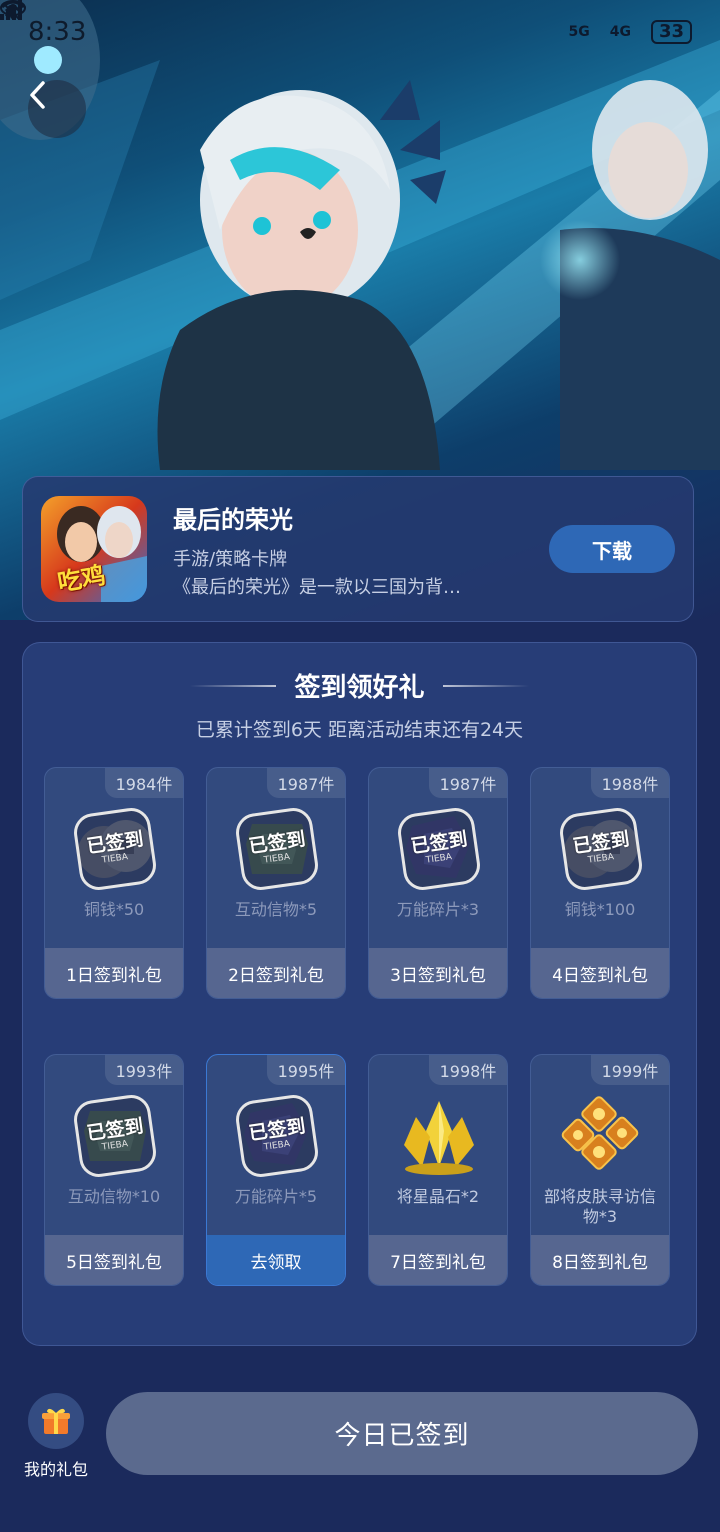 The width and height of the screenshot is (720, 1532). What do you see at coordinates (56, 1468) in the screenshot?
I see `my-gifts-label: 我的礼包` at bounding box center [56, 1468].